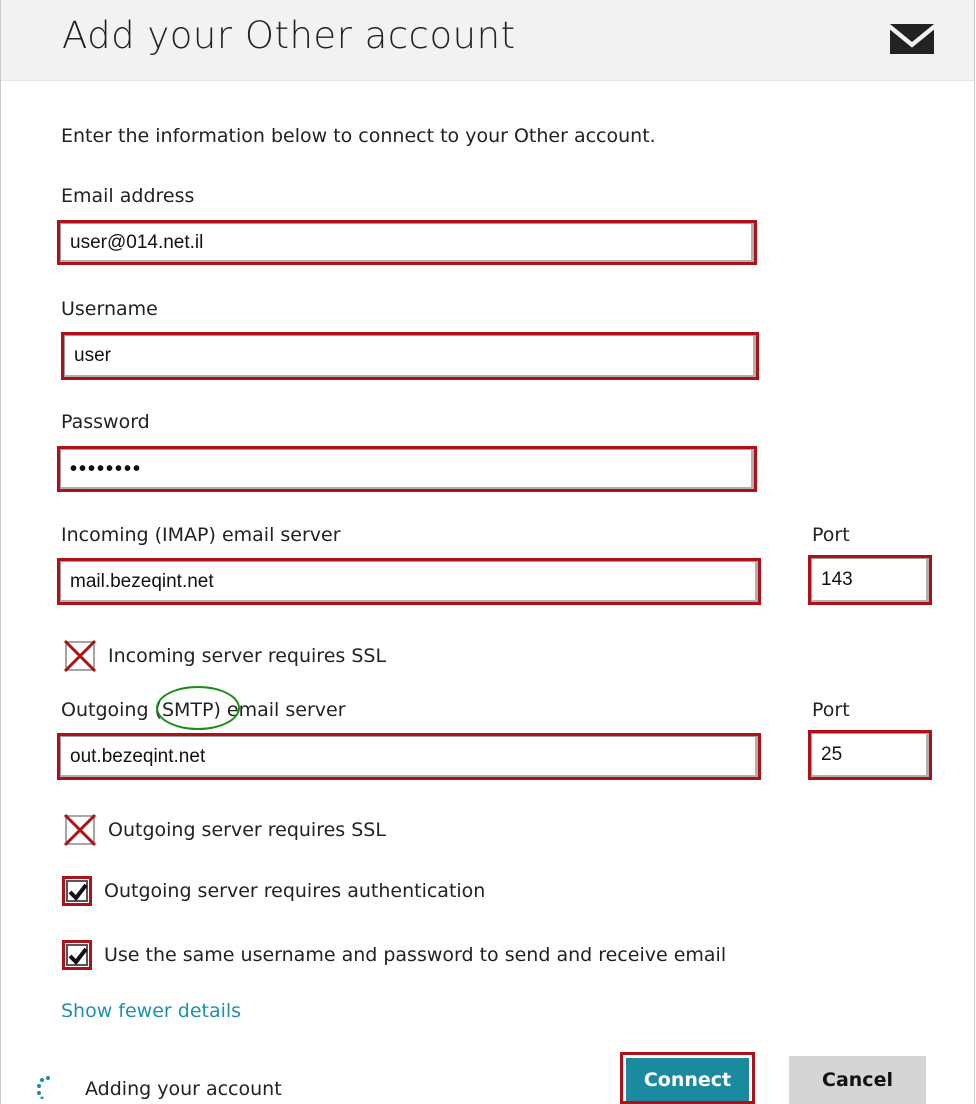 The image size is (976, 1104). What do you see at coordinates (837, 579) in the screenshot?
I see `incoming-port-value: 143` at bounding box center [837, 579].